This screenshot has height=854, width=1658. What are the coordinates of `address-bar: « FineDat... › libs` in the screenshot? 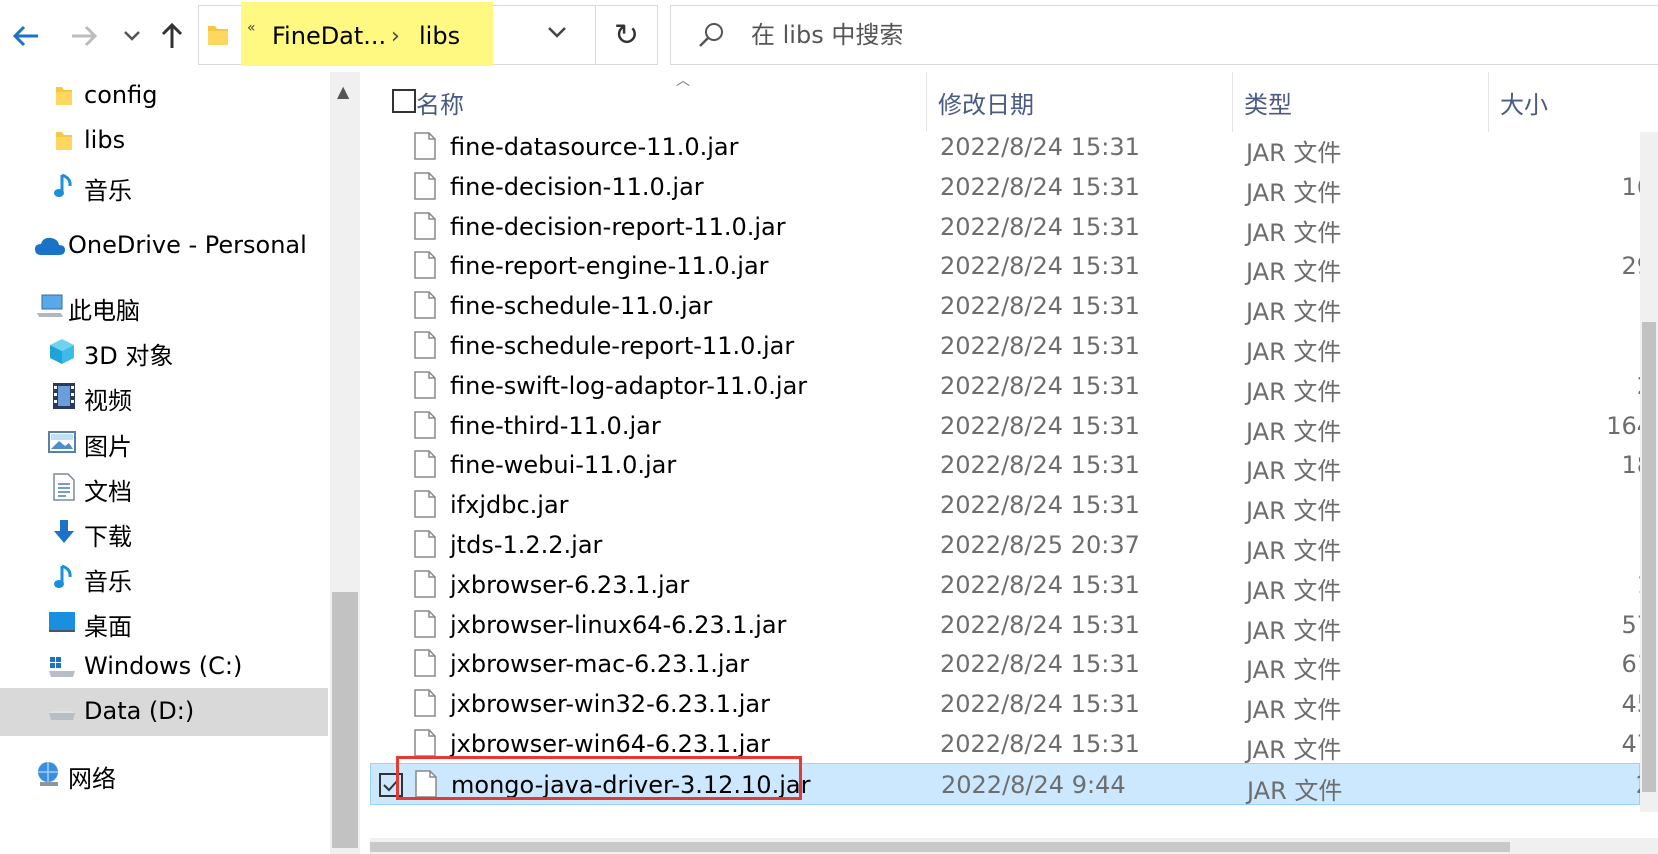 It's located at (397, 34).